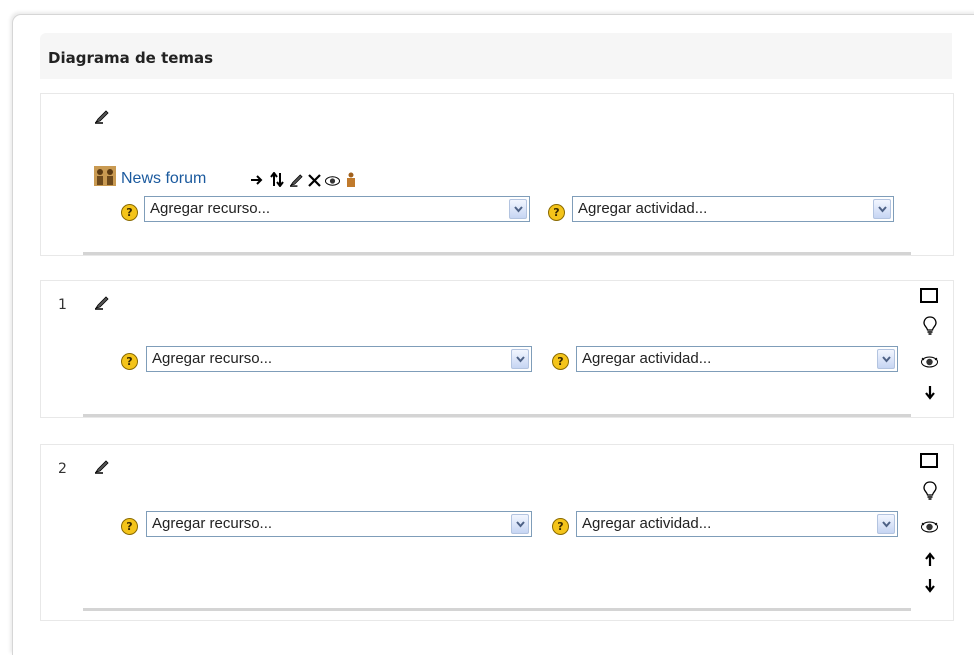  Describe the element at coordinates (314, 180) in the screenshot. I see `delete-icon` at that location.